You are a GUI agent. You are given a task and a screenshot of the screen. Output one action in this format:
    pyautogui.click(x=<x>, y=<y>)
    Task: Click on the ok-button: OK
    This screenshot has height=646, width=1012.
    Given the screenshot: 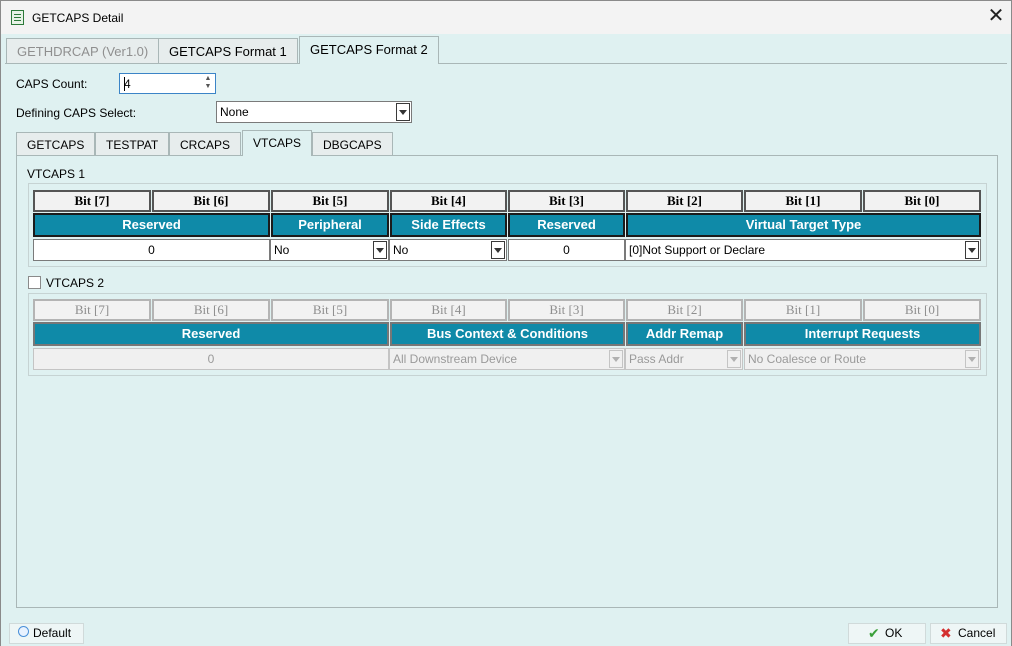 What is the action you would take?
    pyautogui.click(x=887, y=633)
    